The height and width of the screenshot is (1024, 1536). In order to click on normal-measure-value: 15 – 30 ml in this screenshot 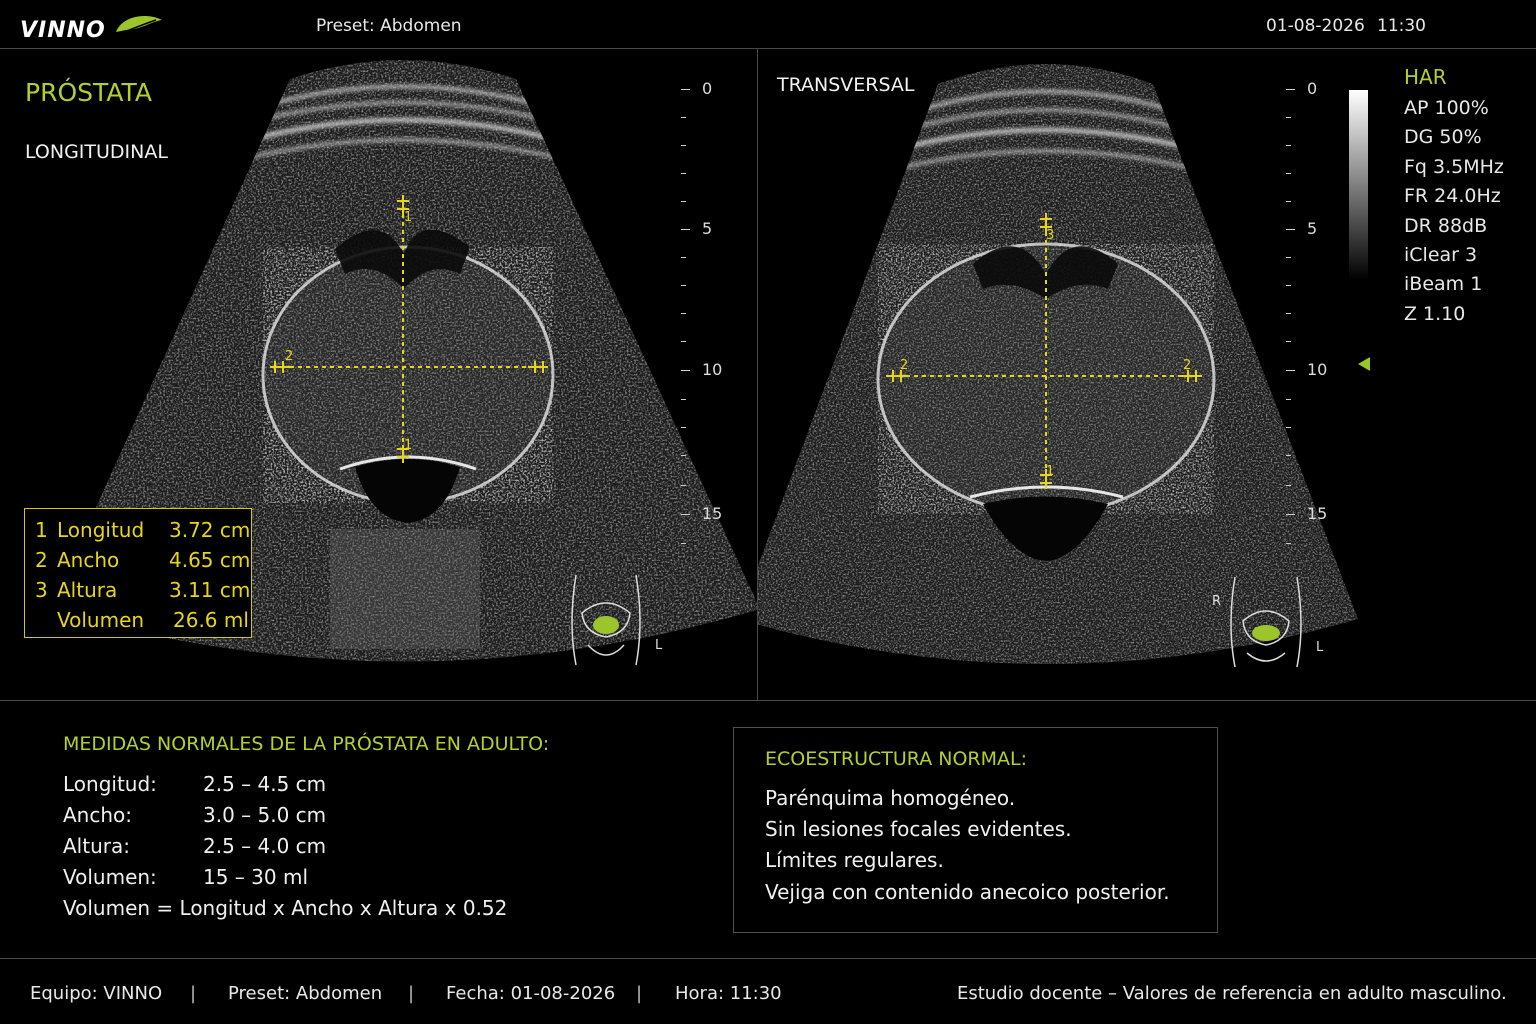, I will do `click(256, 877)`.